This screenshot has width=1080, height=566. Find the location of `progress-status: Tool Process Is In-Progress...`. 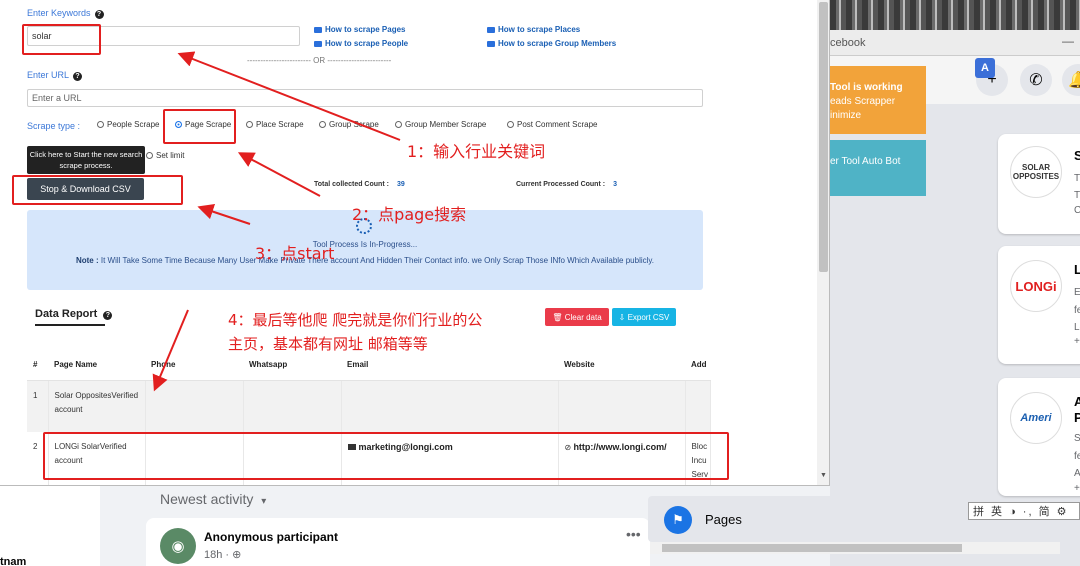

progress-status: Tool Process Is In-Progress... is located at coordinates (365, 244).